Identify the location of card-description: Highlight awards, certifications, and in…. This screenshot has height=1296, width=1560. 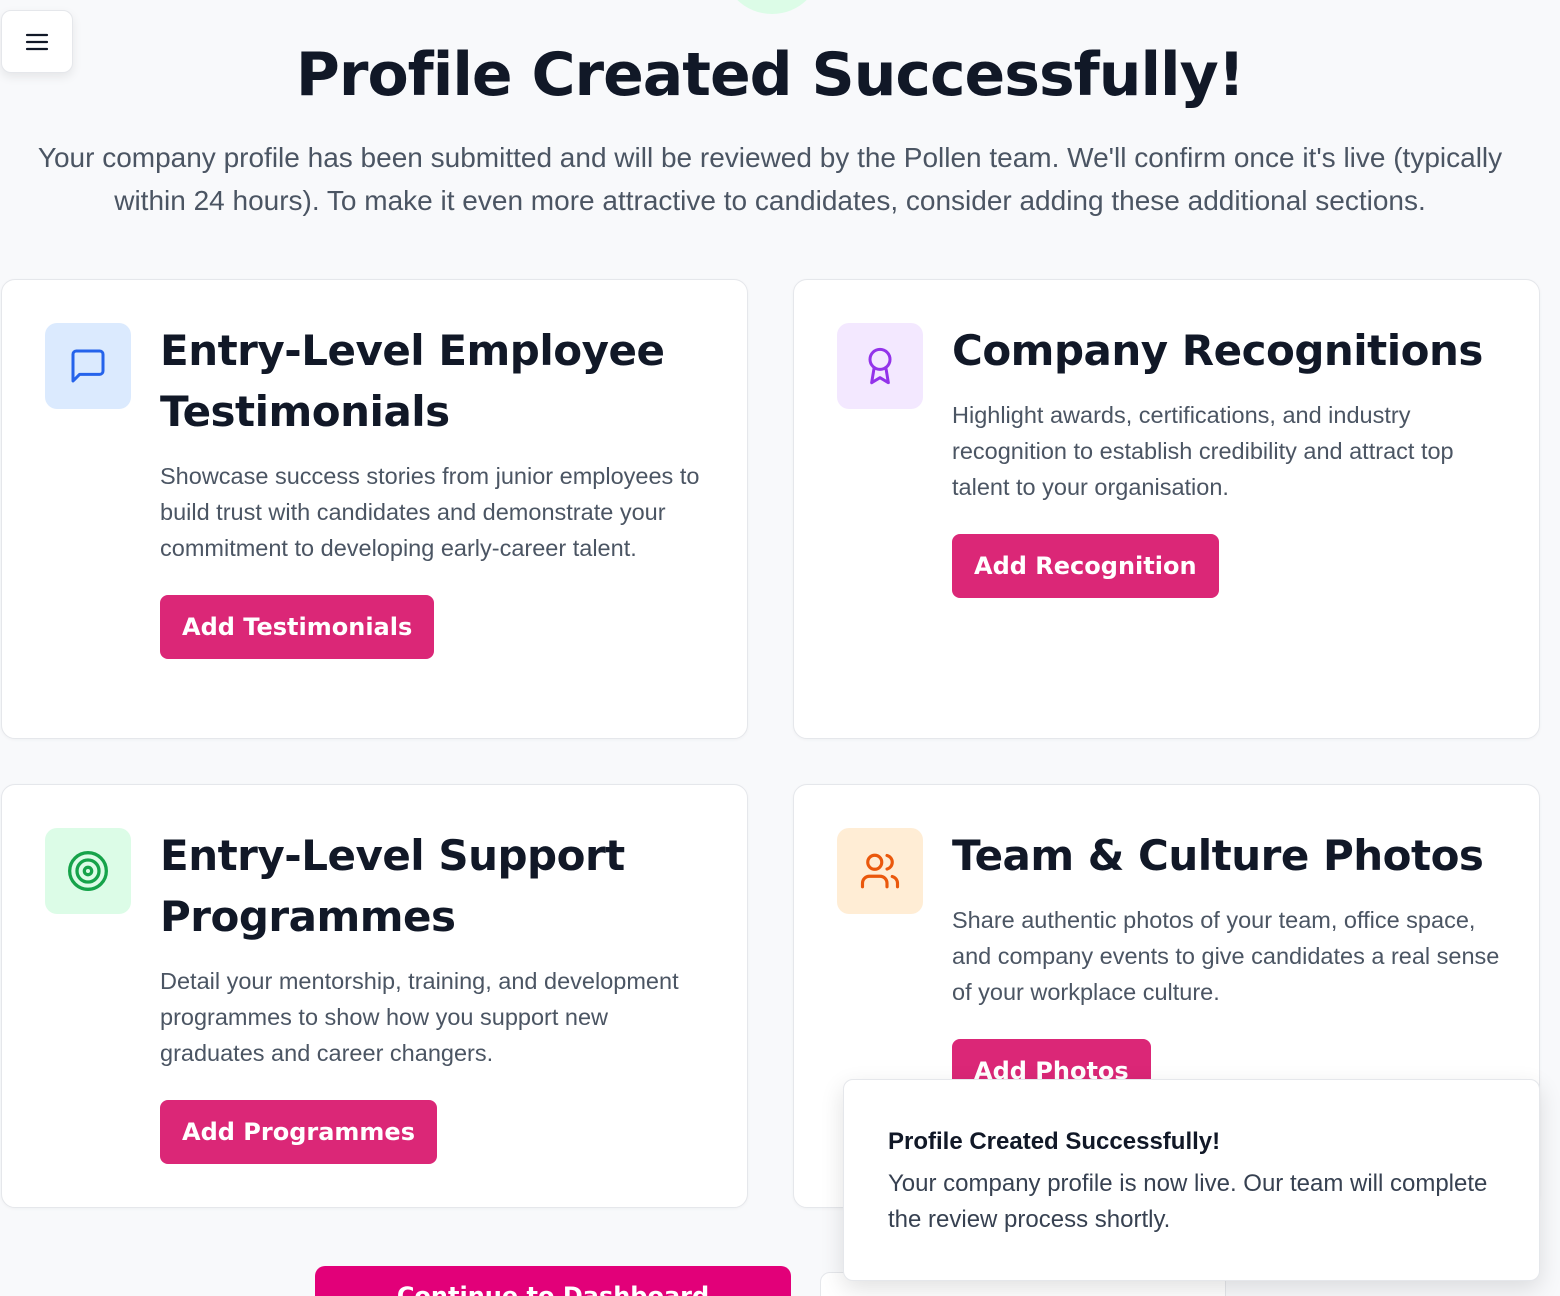
(1203, 451).